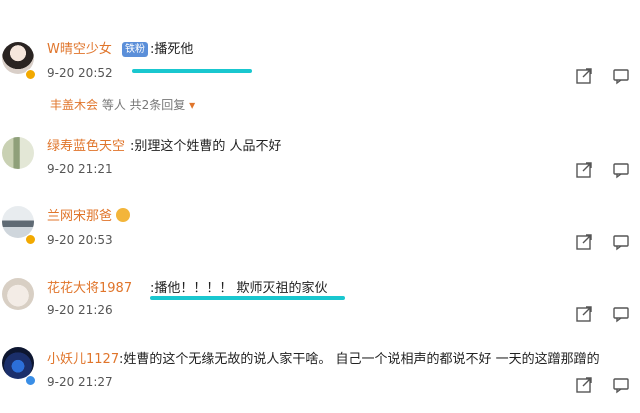  What do you see at coordinates (192, 105) in the screenshot?
I see `chevron-down-icon: ▾` at bounding box center [192, 105].